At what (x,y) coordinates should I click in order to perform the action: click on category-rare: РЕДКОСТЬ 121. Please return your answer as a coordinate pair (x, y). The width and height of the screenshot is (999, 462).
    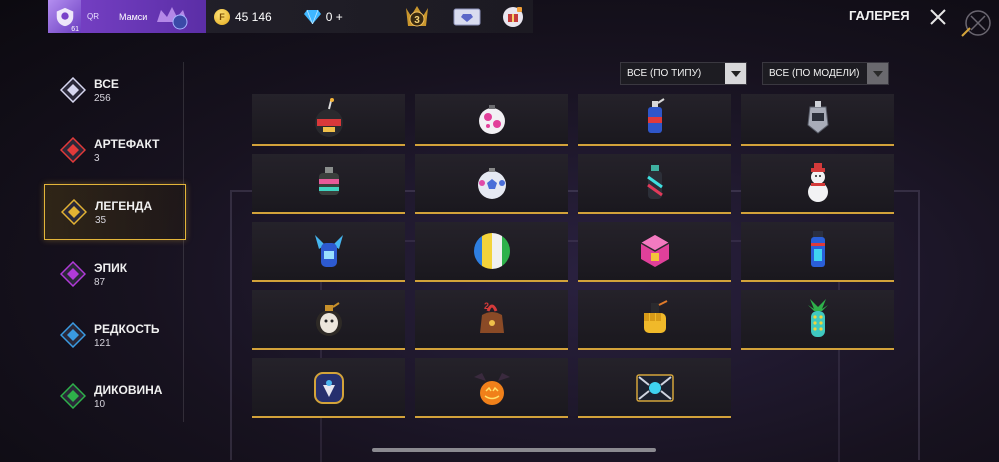
    Looking at the image, I should click on (115, 335).